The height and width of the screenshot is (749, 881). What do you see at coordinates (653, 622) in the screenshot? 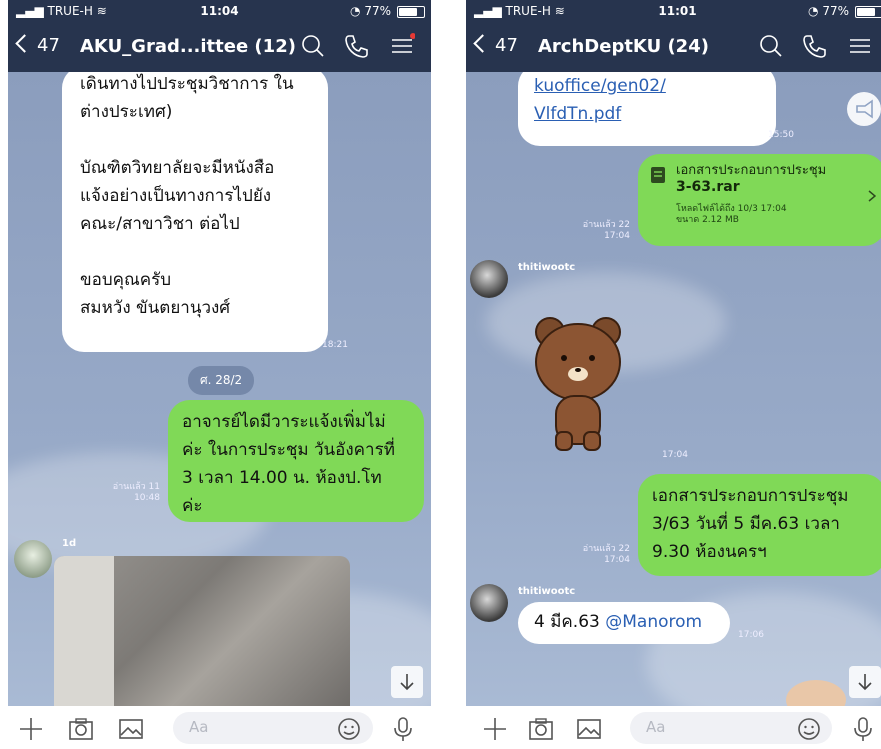
I see `mention-link: @Manorom` at bounding box center [653, 622].